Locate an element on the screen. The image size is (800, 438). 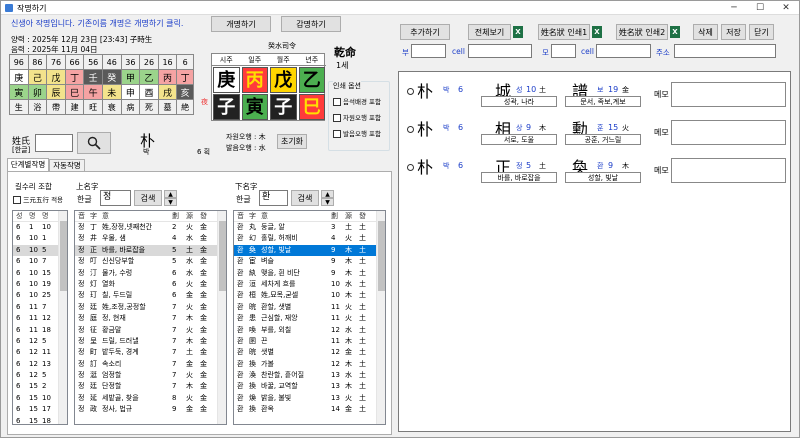
upper-input: 정 is located at coordinates (115, 198).